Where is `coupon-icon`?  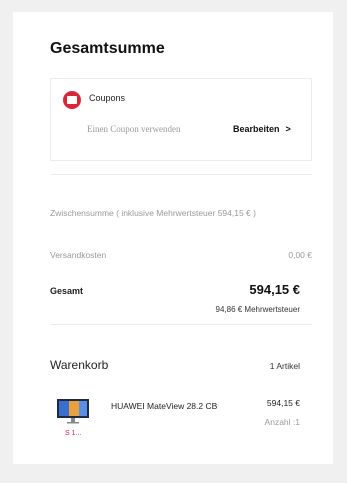 coupon-icon is located at coordinates (72, 100).